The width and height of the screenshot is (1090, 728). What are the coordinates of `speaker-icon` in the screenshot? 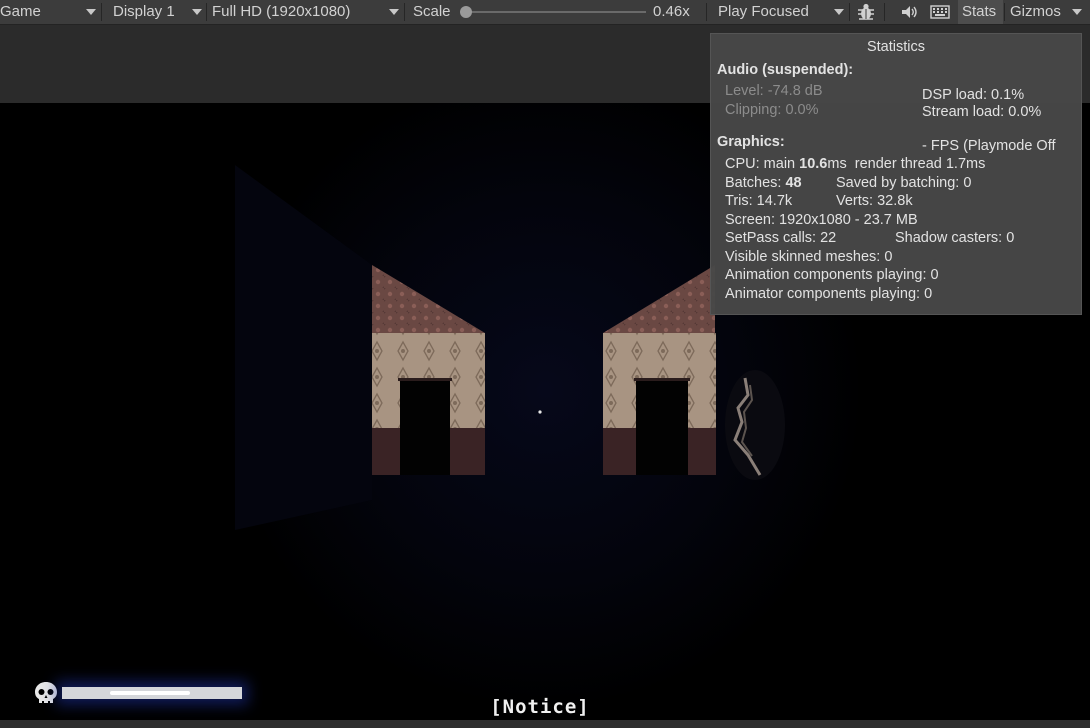 It's located at (909, 12).